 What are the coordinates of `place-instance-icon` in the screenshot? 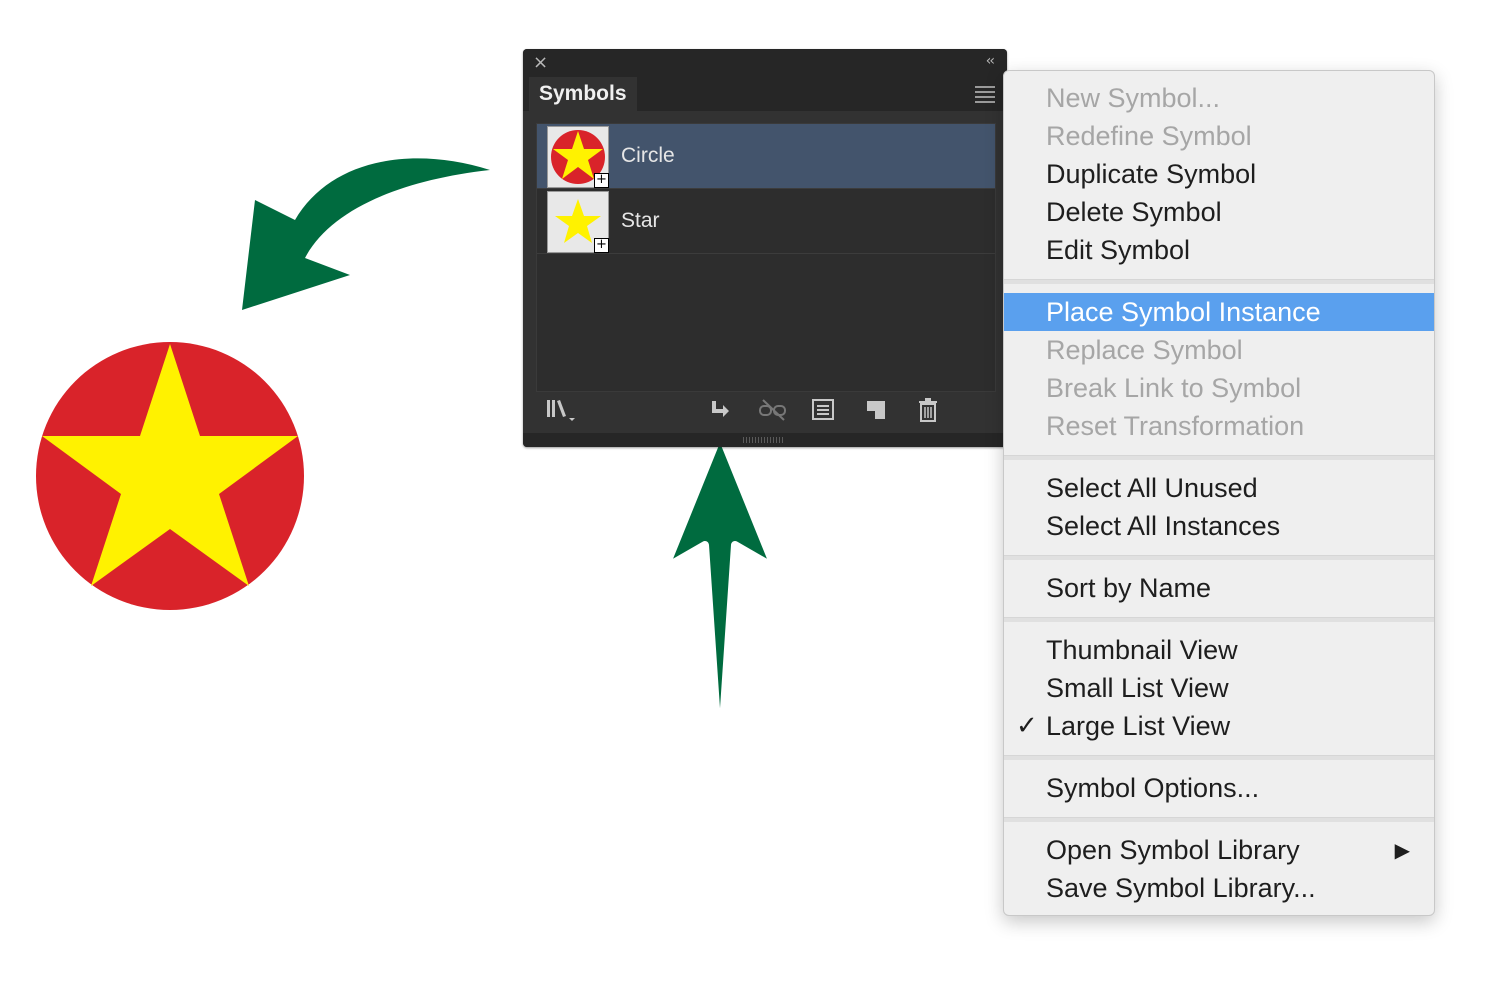 It's located at (720, 410).